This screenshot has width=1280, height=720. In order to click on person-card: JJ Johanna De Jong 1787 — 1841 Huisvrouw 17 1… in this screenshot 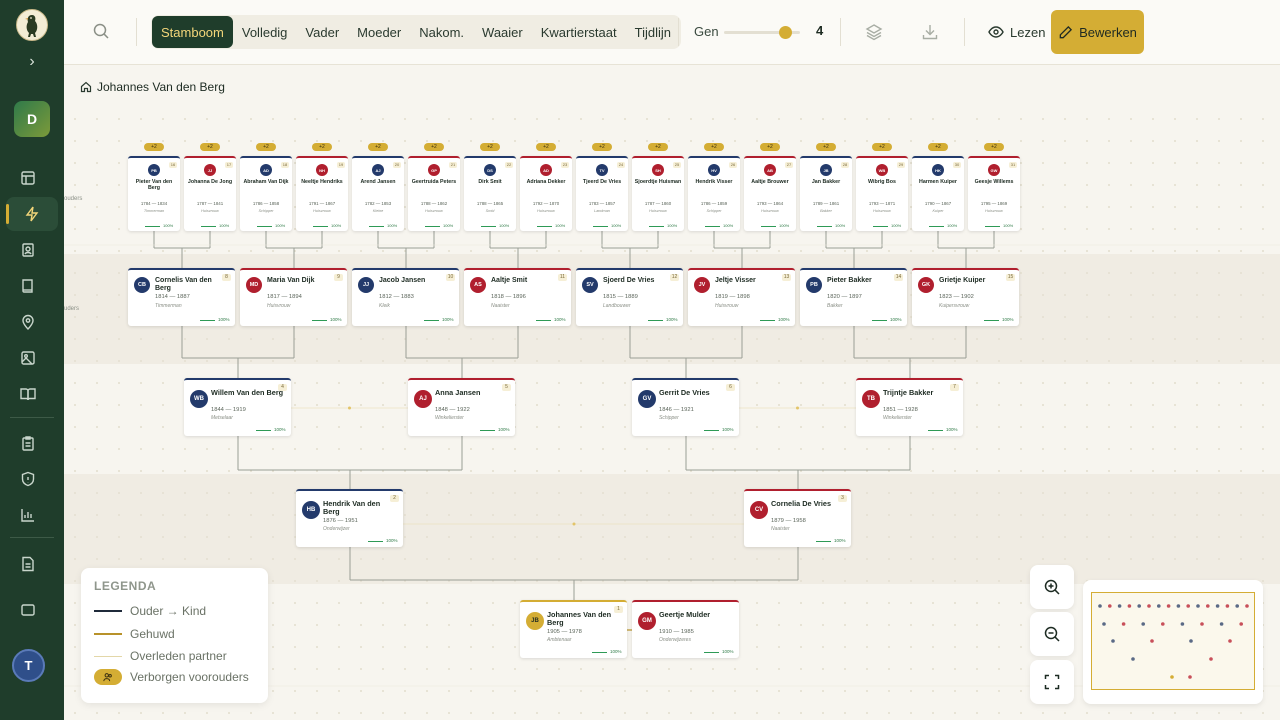, I will do `click(210, 193)`.